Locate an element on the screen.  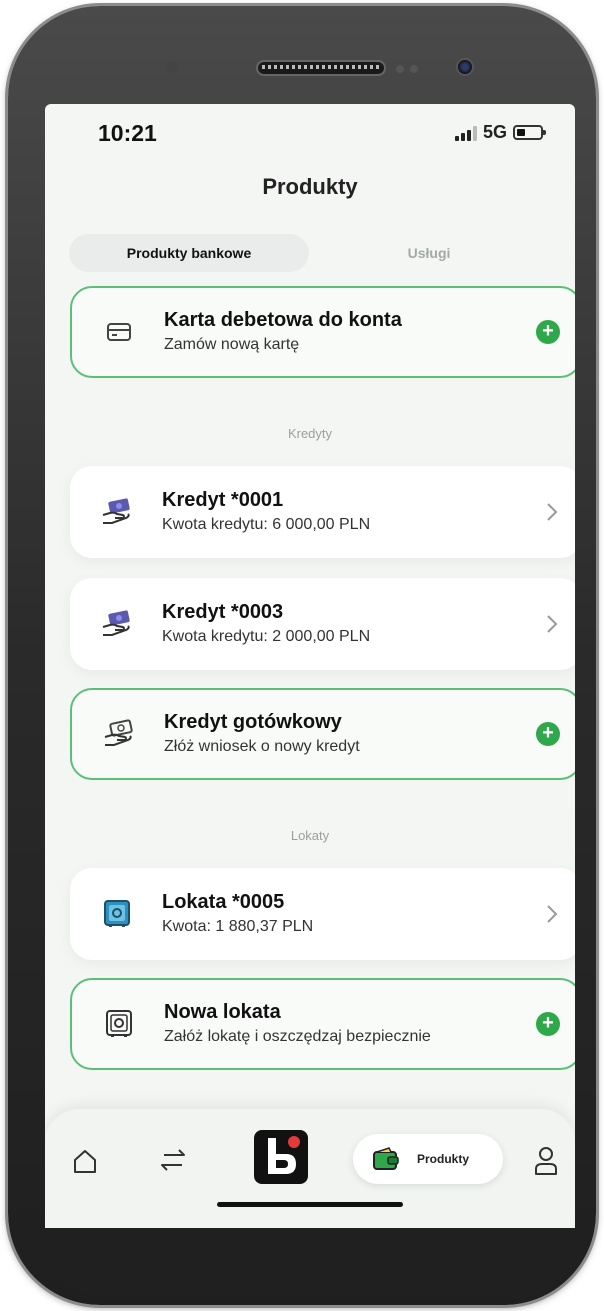
item-subtitle: Kwota kredytu: 2 000,00 PLN is located at coordinates (266, 636).